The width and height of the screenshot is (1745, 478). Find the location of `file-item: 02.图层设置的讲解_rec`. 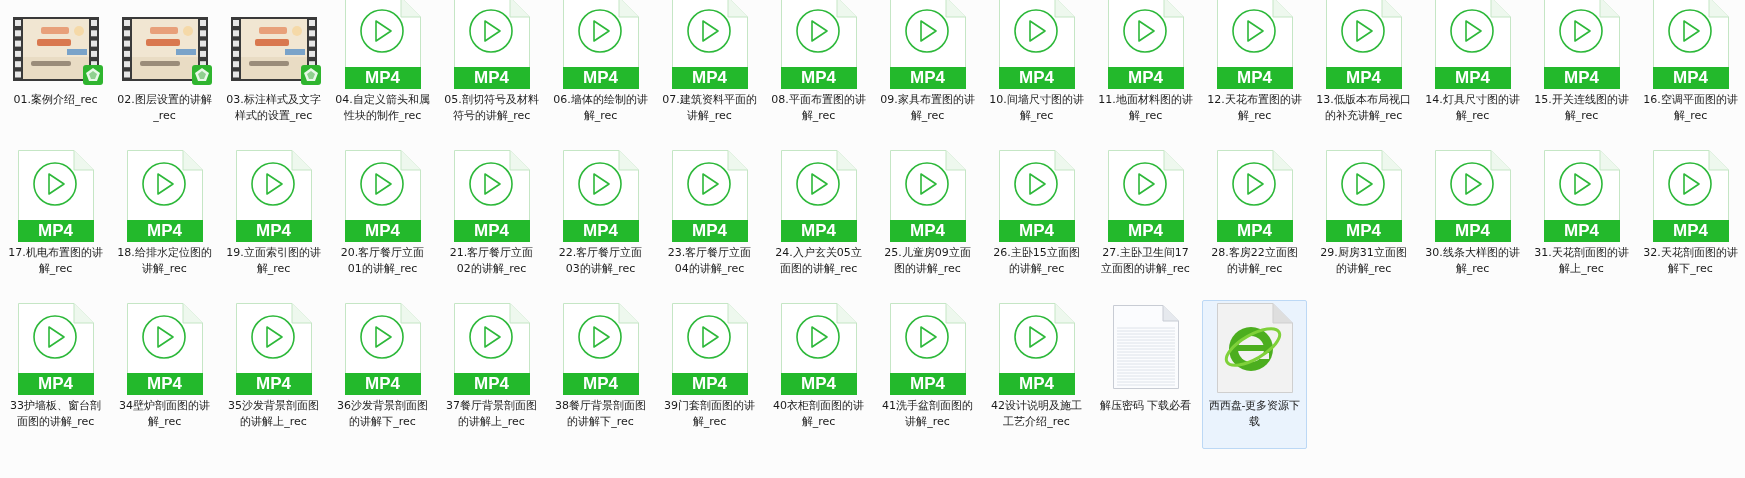

file-item: 02.图层设置的讲解_rec is located at coordinates (164, 71).